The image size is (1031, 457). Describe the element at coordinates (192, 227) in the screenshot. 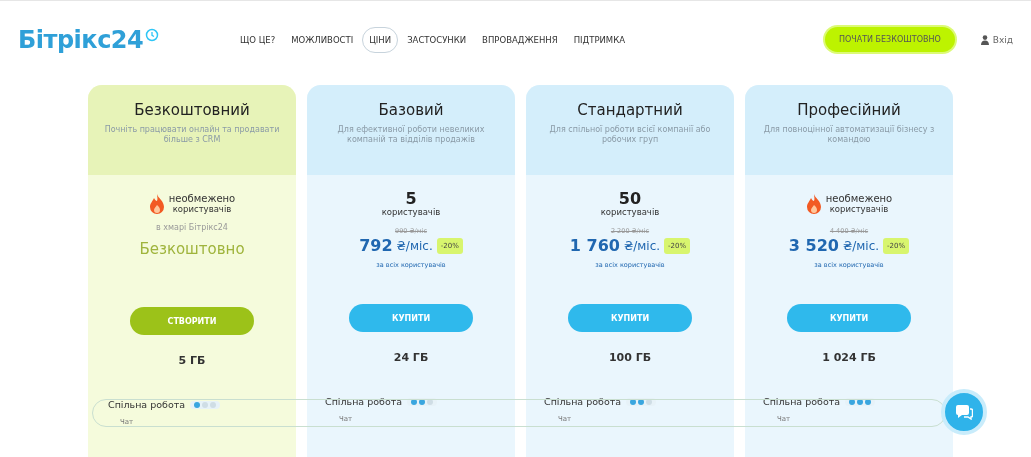

I see `plan-note: в хмарі Бітрікс24` at that location.